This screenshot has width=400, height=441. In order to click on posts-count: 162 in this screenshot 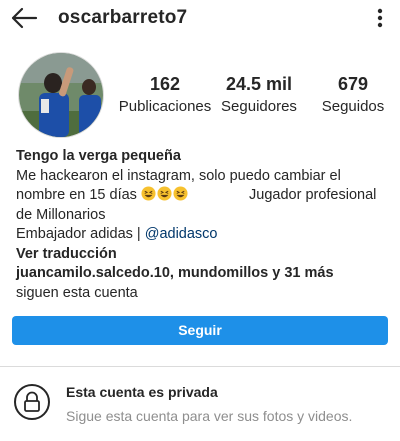, I will do `click(165, 84)`.